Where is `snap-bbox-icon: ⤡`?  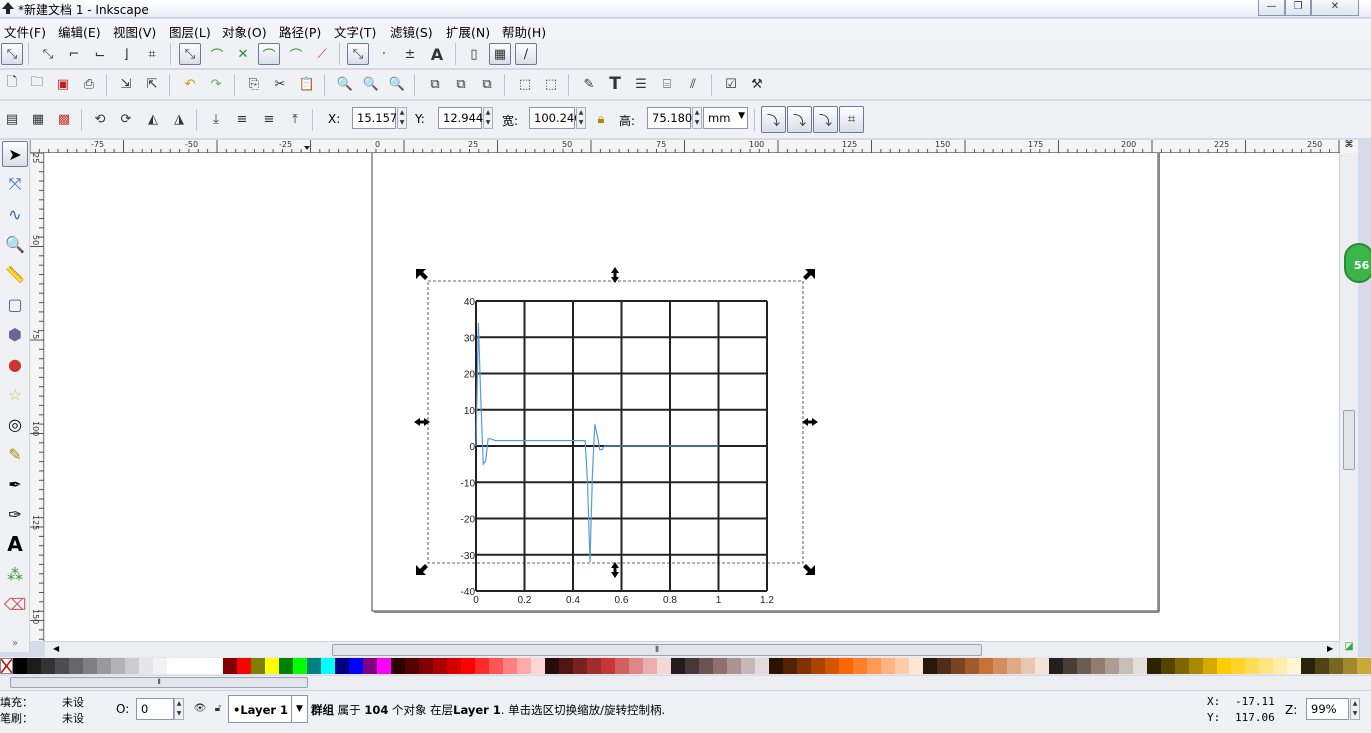
snap-bbox-icon: ⤡ is located at coordinates (48, 54).